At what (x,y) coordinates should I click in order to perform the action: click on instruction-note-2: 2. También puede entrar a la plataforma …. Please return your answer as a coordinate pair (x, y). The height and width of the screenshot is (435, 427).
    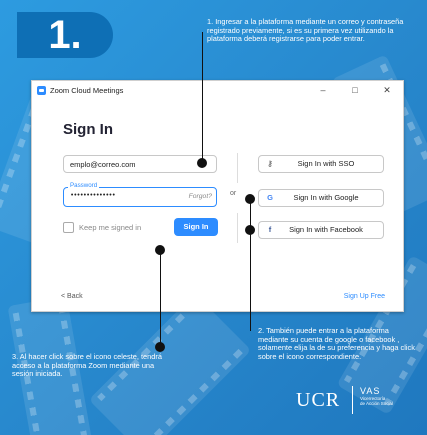
    Looking at the image, I should click on (336, 343).